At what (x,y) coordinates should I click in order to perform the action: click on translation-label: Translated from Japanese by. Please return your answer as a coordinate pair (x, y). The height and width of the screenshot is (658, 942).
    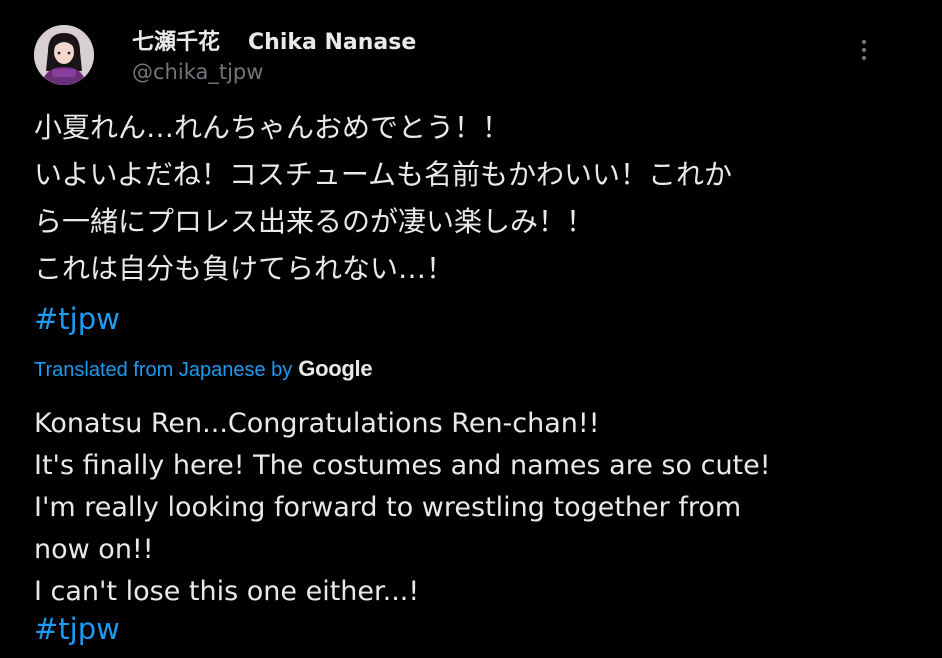
    Looking at the image, I should click on (163, 370).